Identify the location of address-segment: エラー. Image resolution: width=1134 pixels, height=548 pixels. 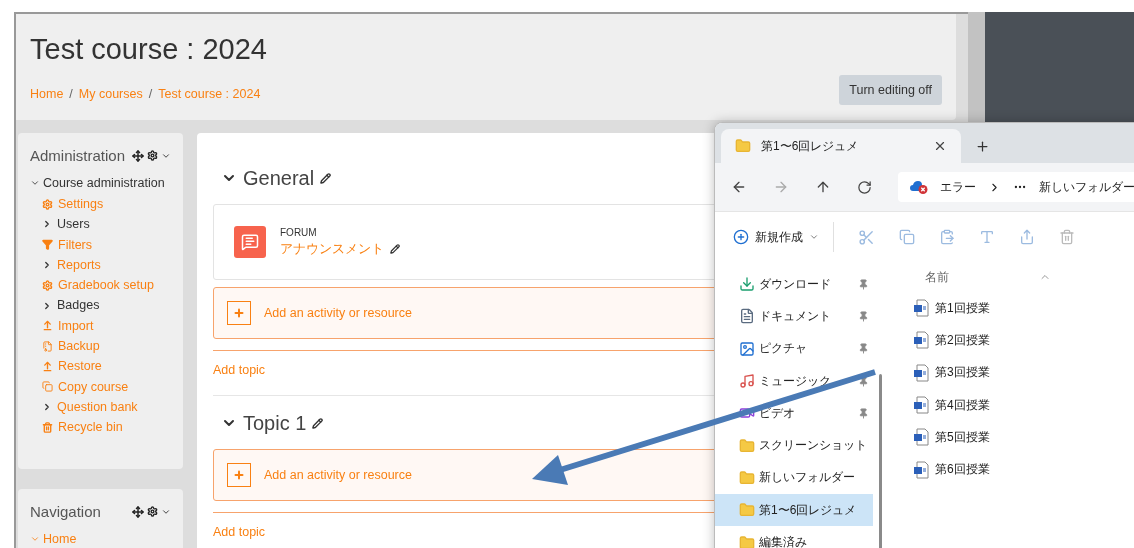
(958, 187).